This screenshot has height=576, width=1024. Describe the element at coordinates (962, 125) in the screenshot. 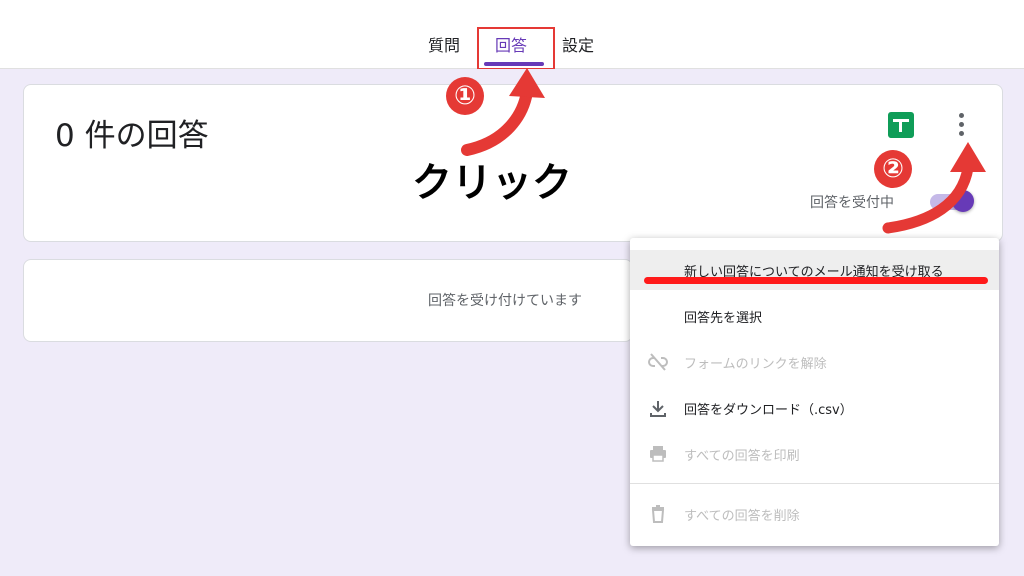

I see `more-vert-icon` at that location.